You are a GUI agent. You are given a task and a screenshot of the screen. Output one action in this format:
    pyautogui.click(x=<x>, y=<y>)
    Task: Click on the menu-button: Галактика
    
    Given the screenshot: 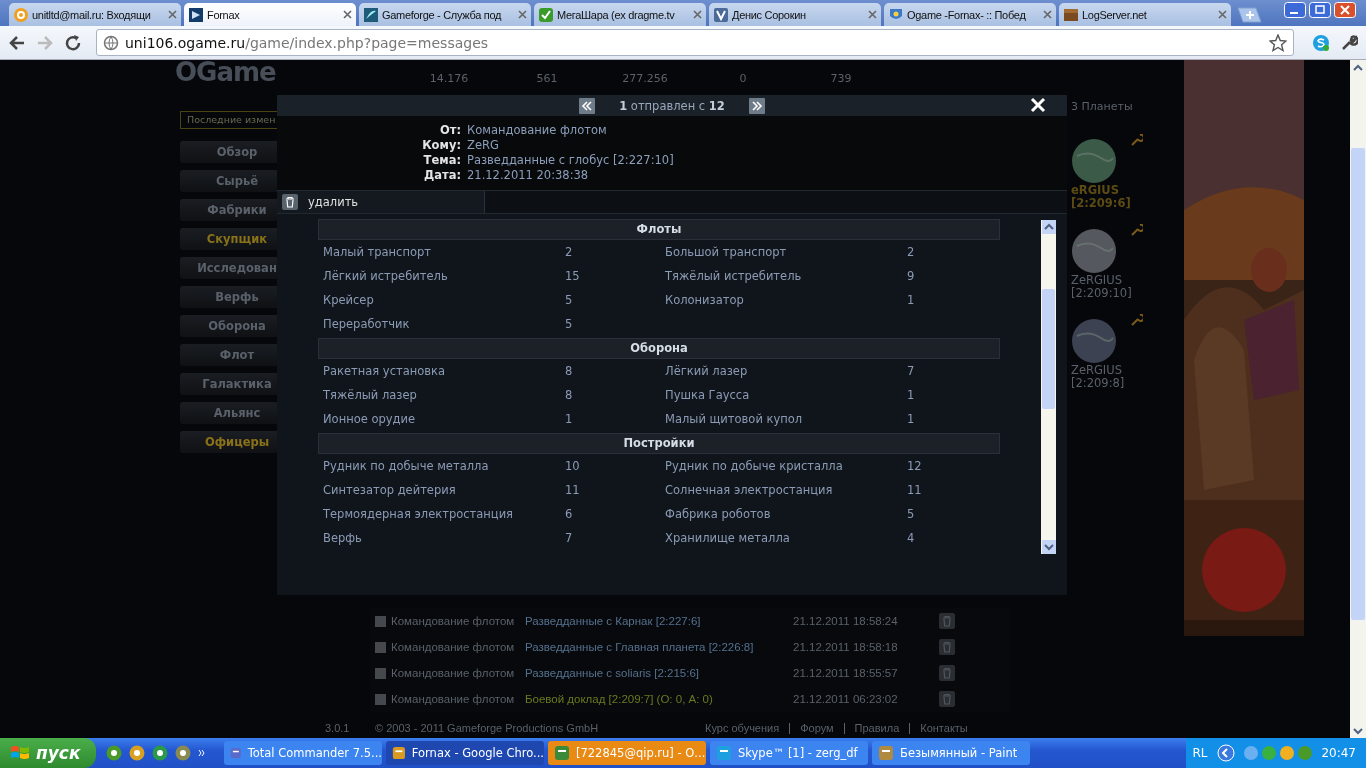 What is the action you would take?
    pyautogui.click(x=230, y=384)
    